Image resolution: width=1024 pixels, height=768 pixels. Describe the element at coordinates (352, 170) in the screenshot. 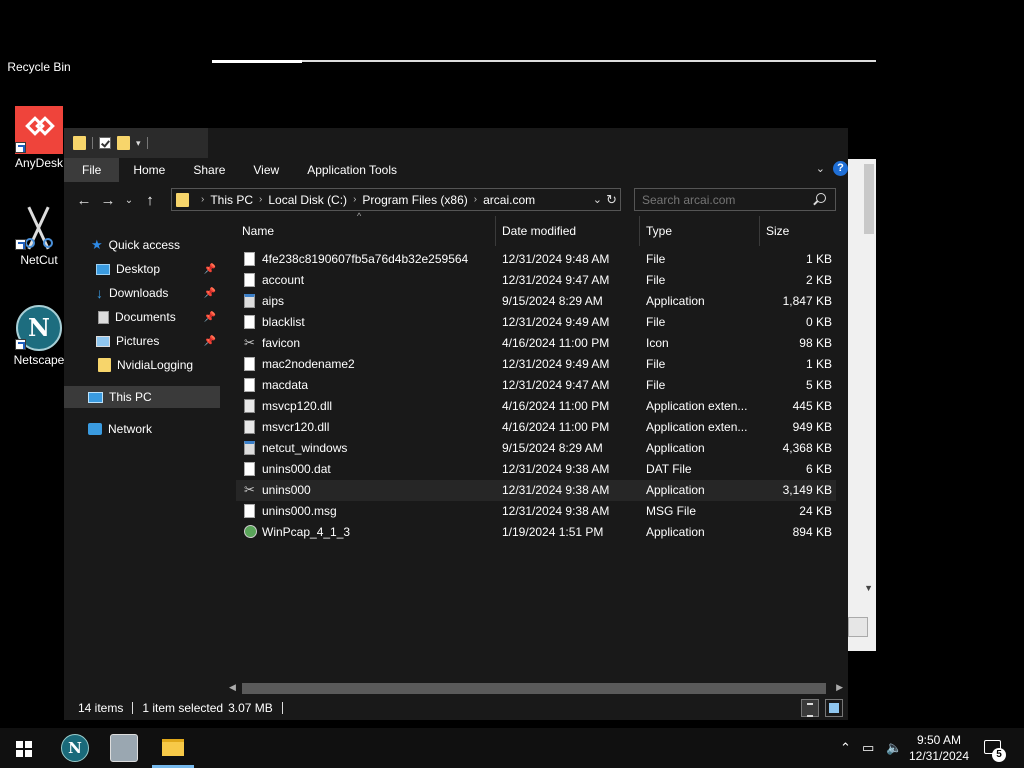

I see `tab-application-tools: Application Tools` at that location.